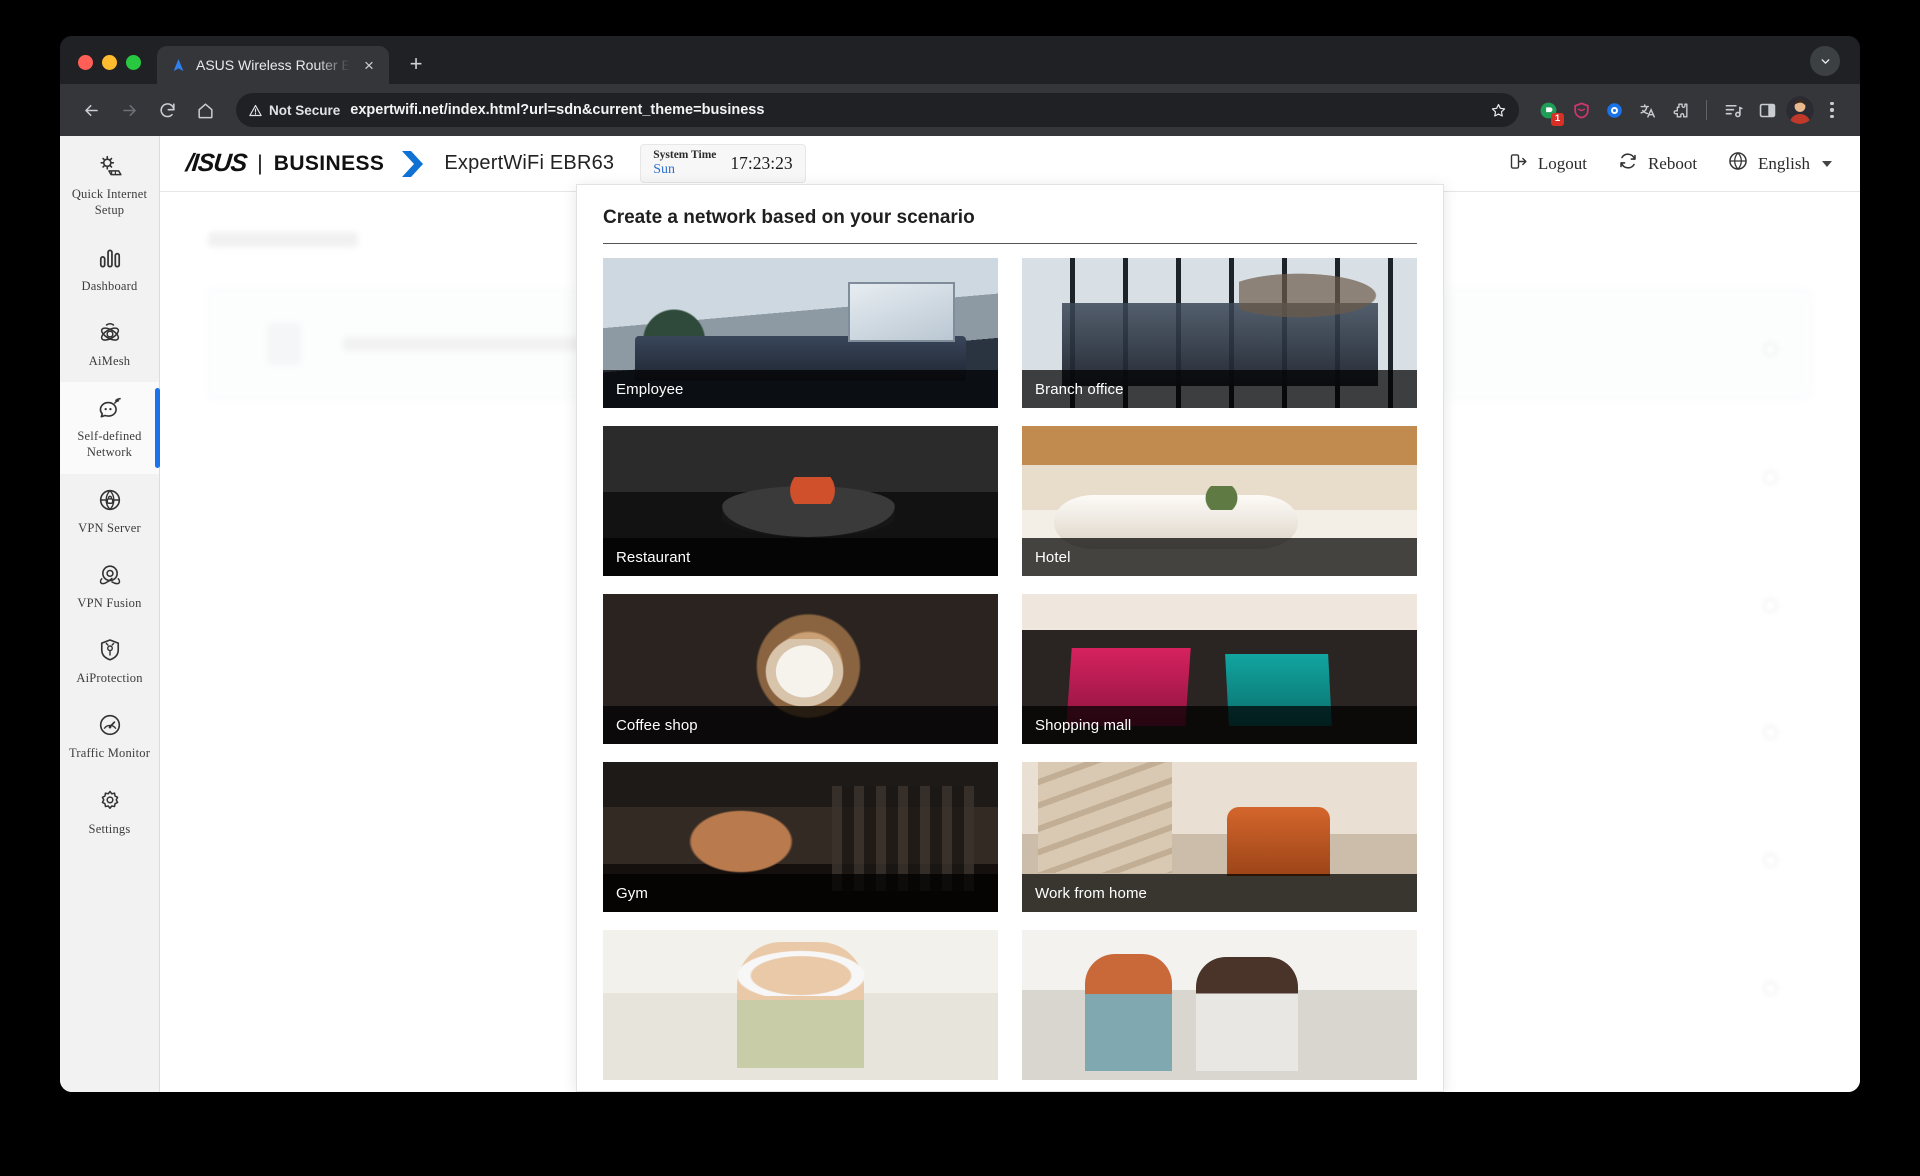 The width and height of the screenshot is (1920, 1176). I want to click on scenario-card-work-from-home: Work from home, so click(1219, 837).